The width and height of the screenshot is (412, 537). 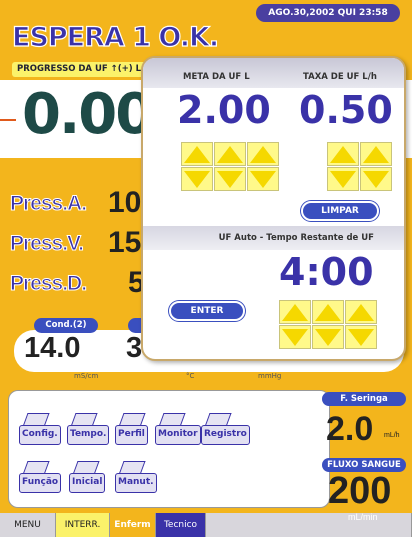 What do you see at coordinates (309, 525) in the screenshot?
I see `tab-empty` at bounding box center [309, 525].